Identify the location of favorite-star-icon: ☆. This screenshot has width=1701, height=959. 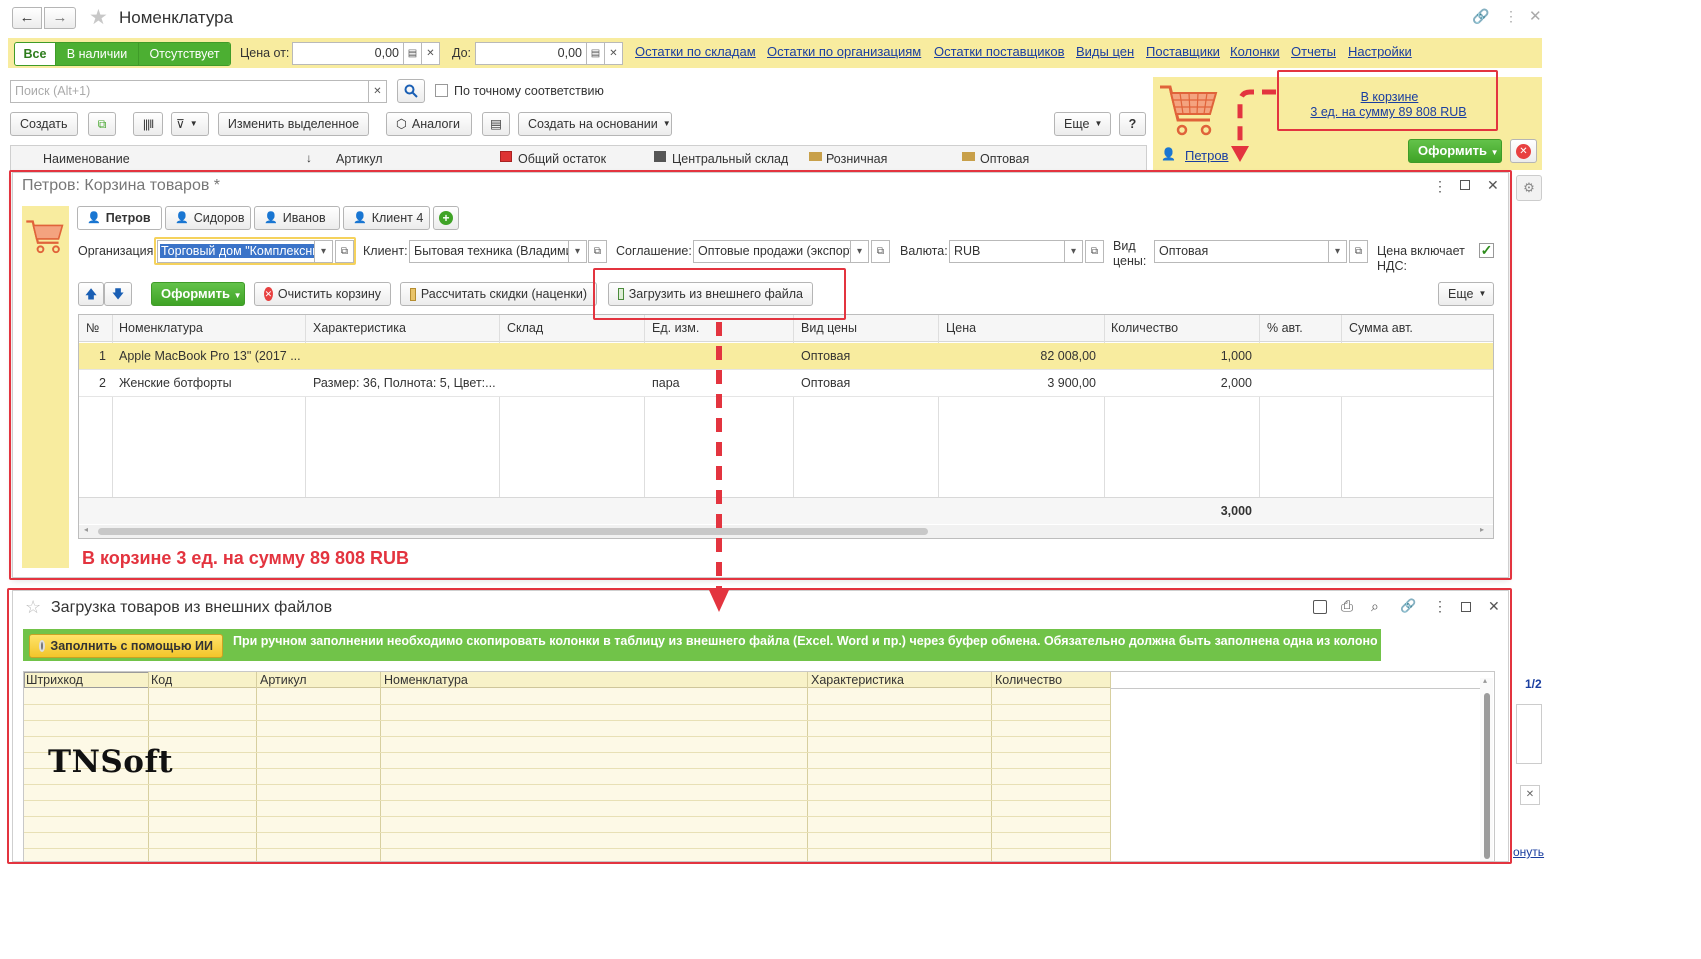
(33, 607).